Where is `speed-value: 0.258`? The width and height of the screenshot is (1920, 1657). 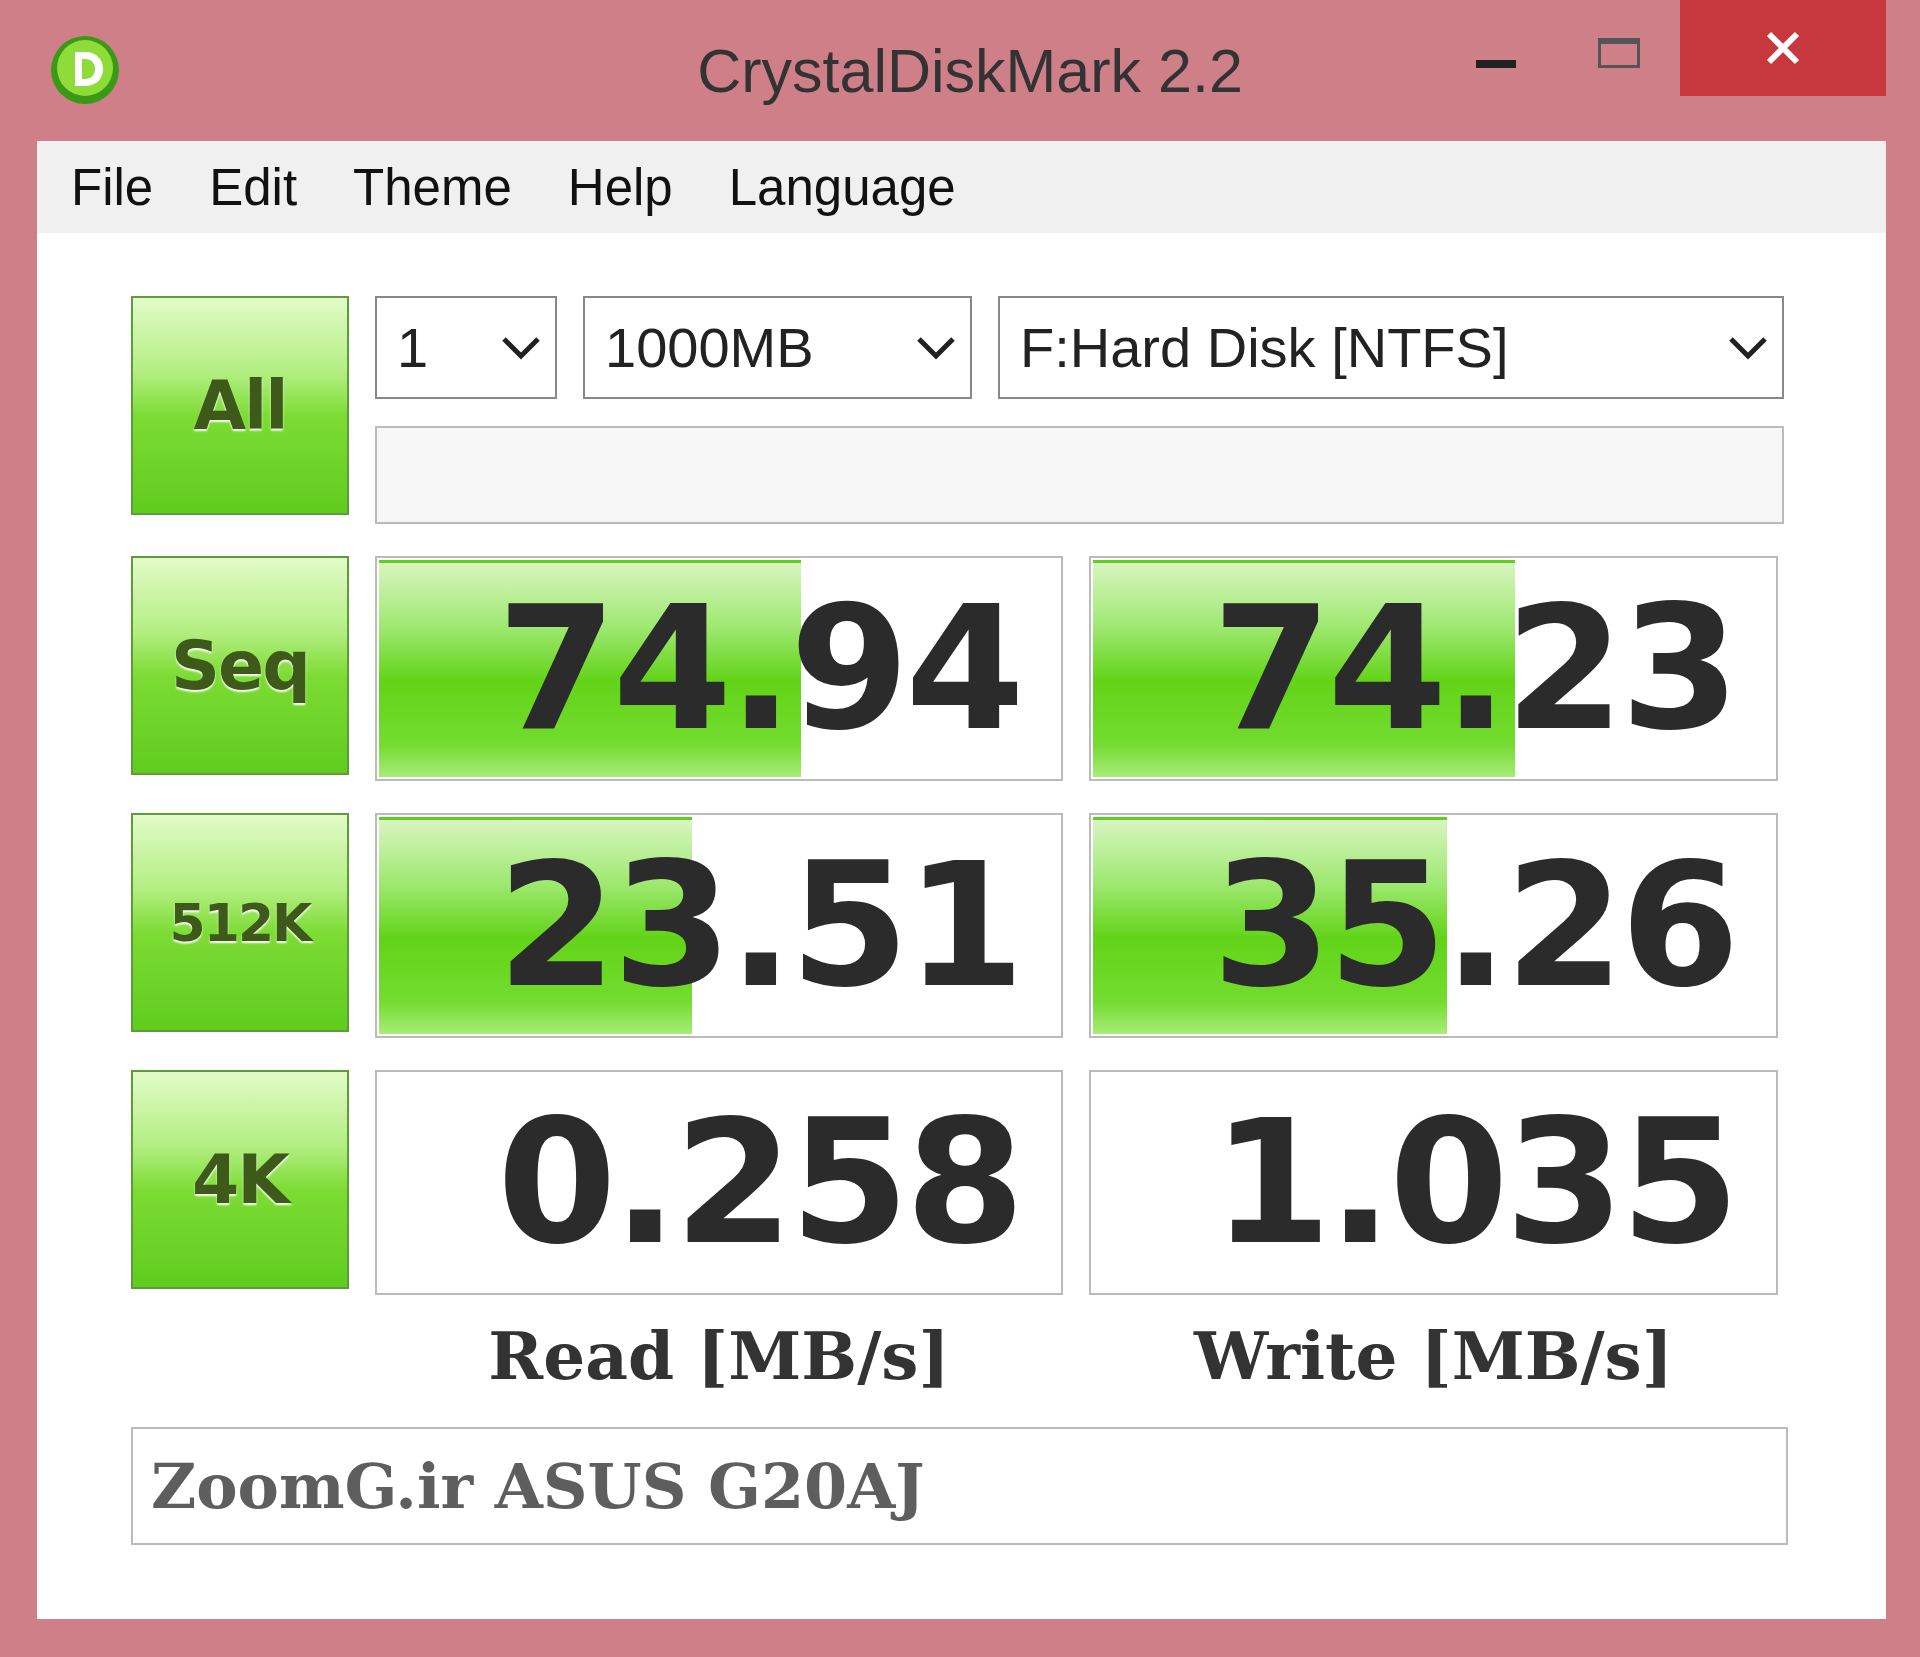 speed-value: 0.258 is located at coordinates (758, 1182).